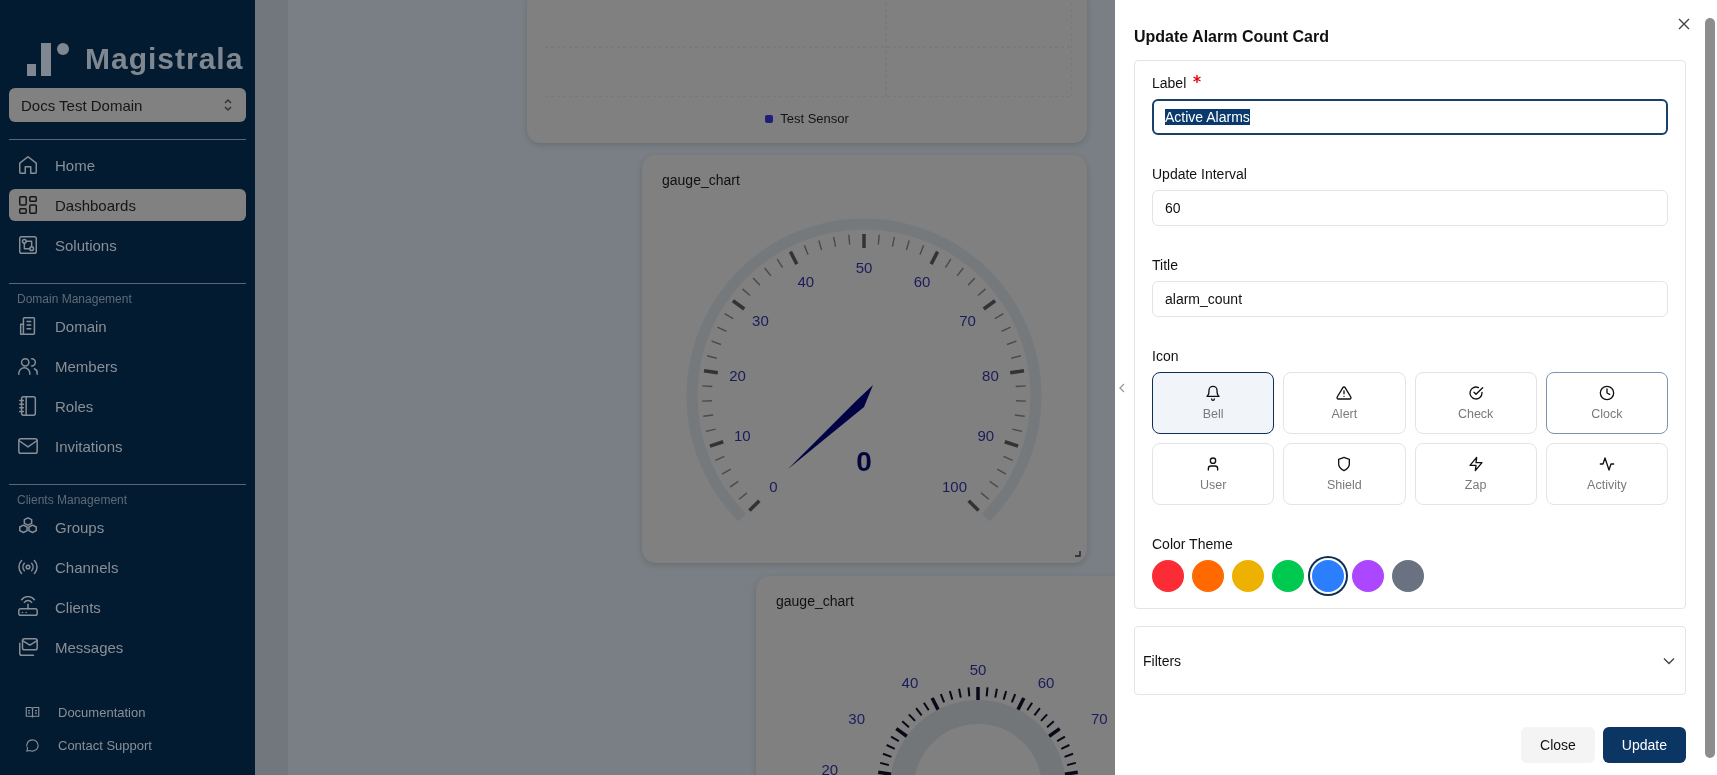  I want to click on logo-icon, so click(49, 59).